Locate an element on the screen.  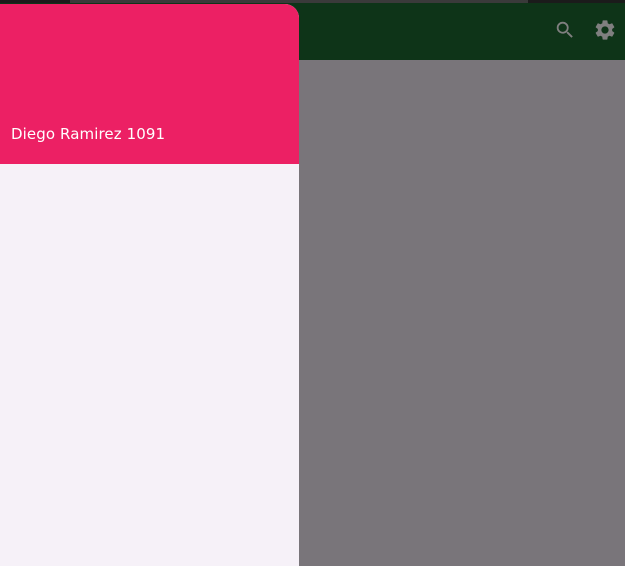
search-icon is located at coordinates (564, 29).